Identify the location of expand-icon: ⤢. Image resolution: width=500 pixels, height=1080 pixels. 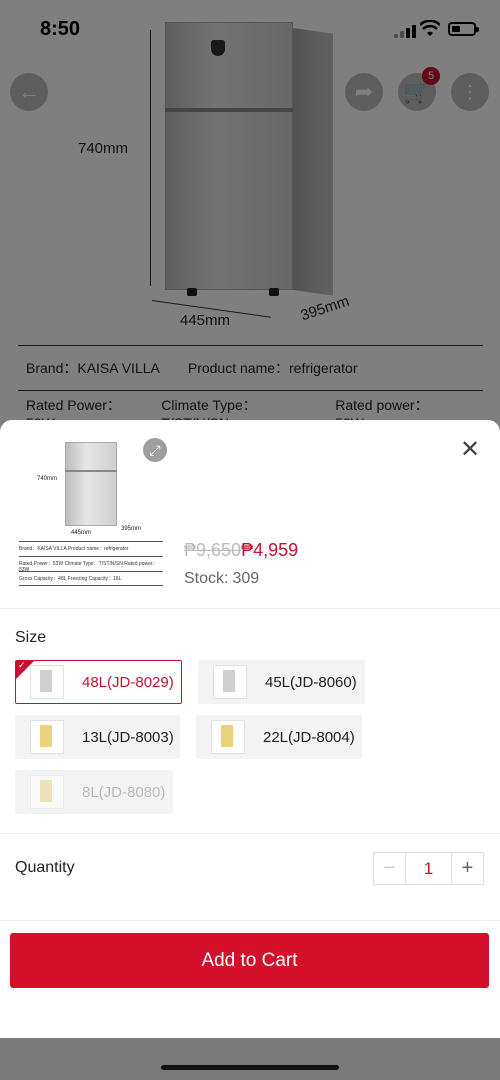
(155, 449).